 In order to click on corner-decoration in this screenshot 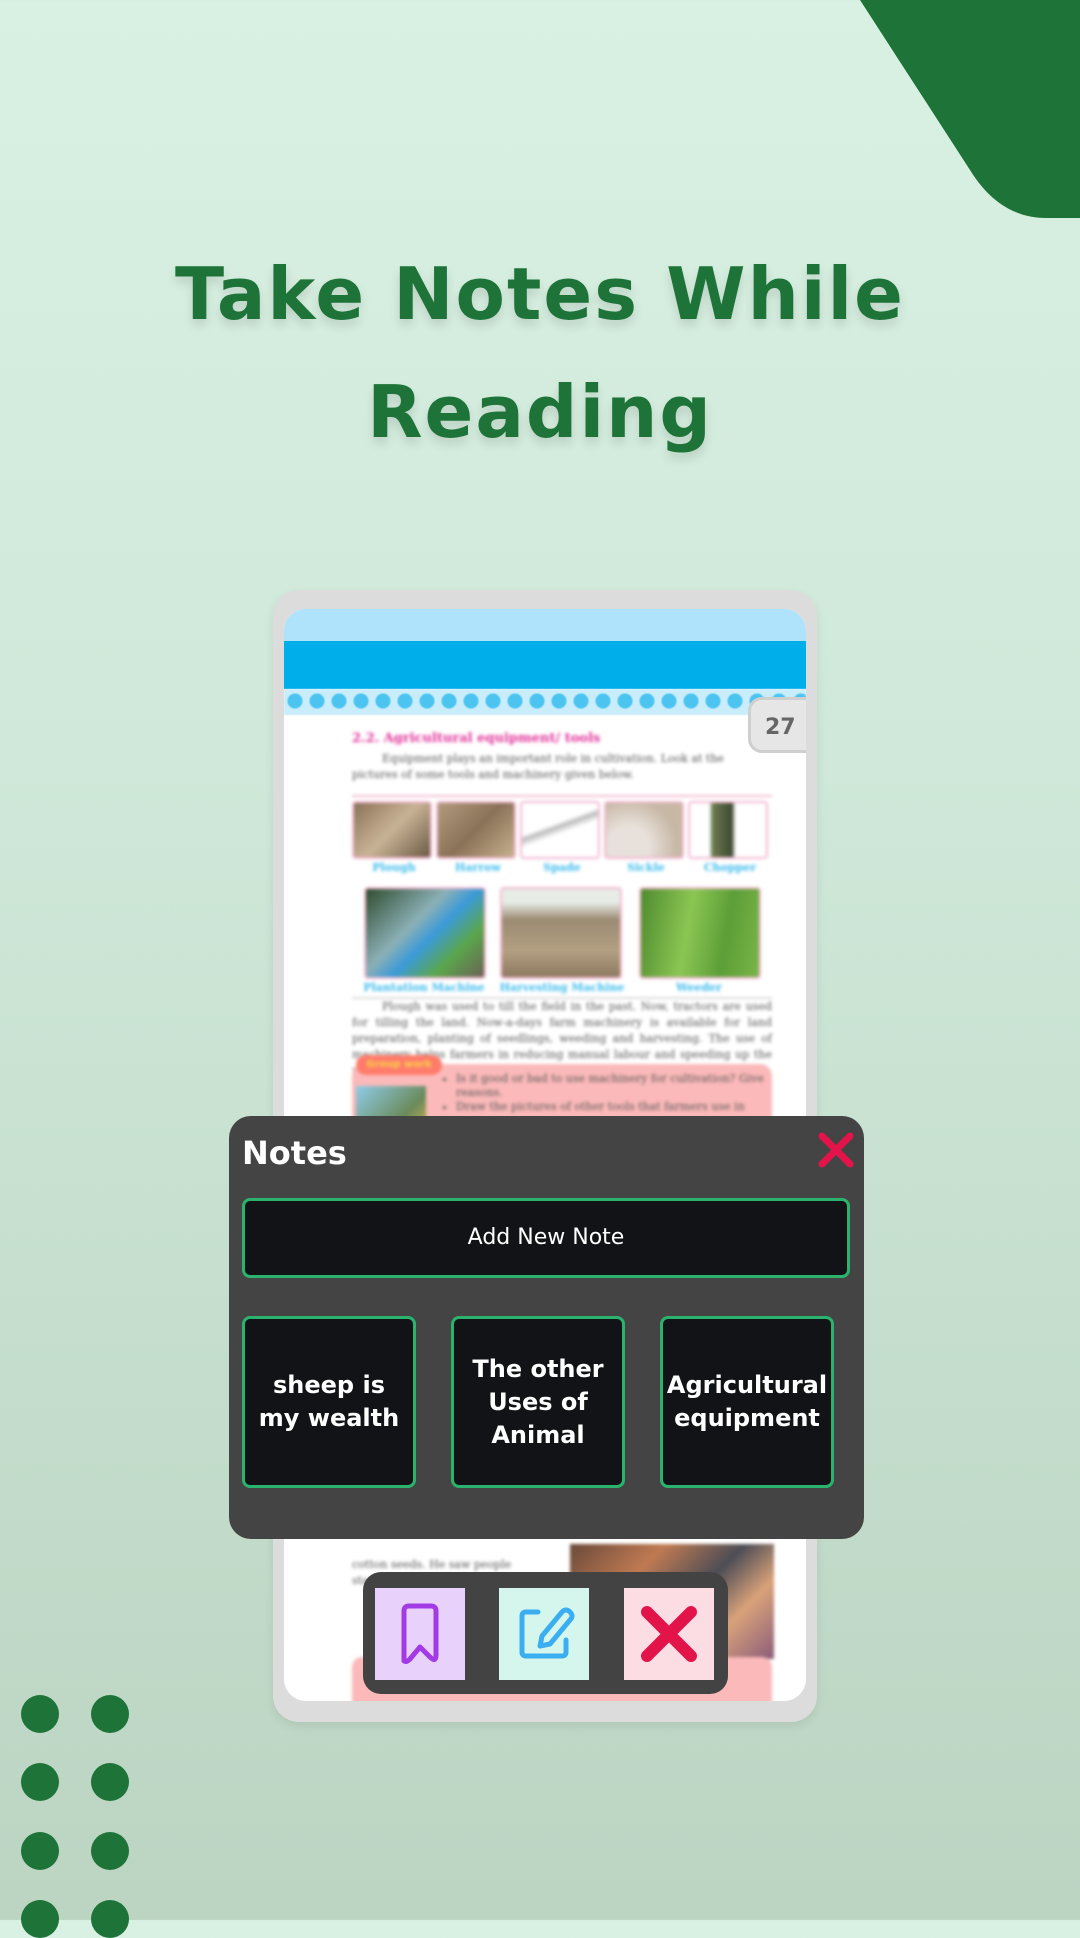, I will do `click(970, 109)`.